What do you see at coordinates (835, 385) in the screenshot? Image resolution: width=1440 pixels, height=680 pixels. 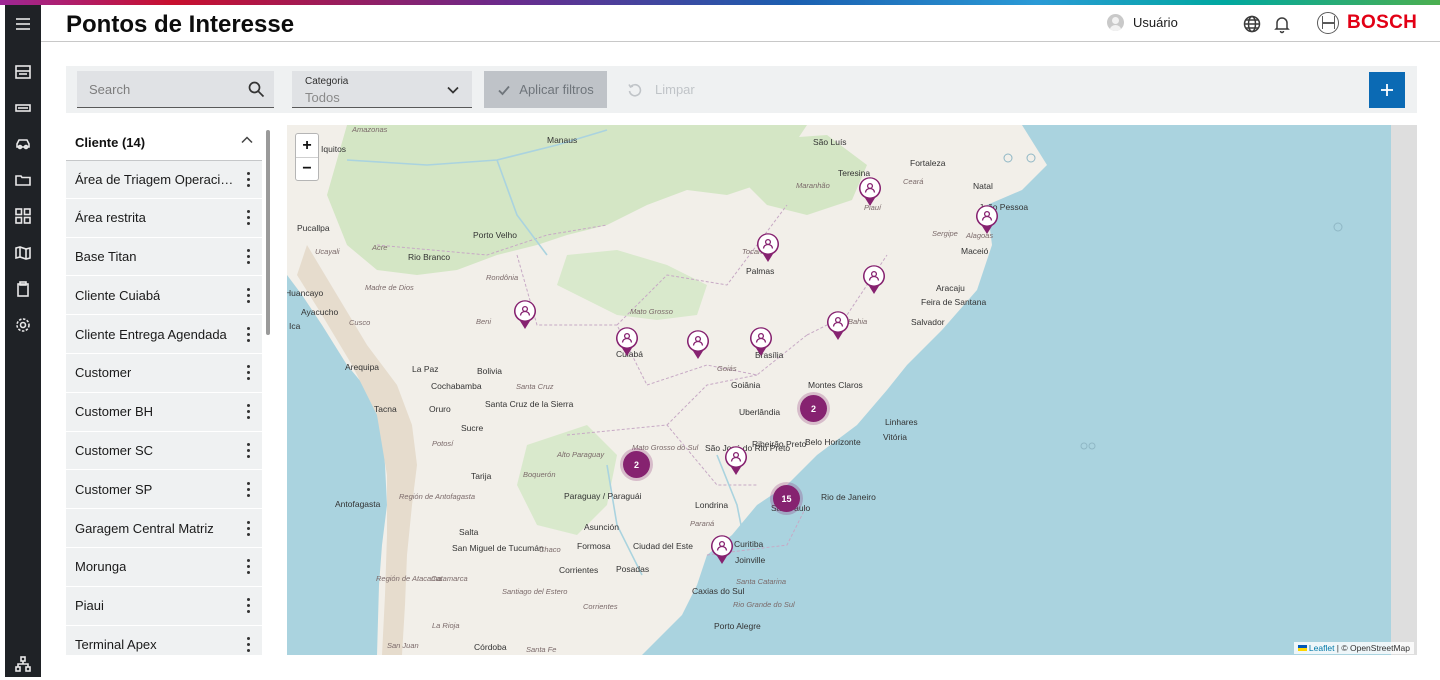 I see `city-label: Montes Claros` at bounding box center [835, 385].